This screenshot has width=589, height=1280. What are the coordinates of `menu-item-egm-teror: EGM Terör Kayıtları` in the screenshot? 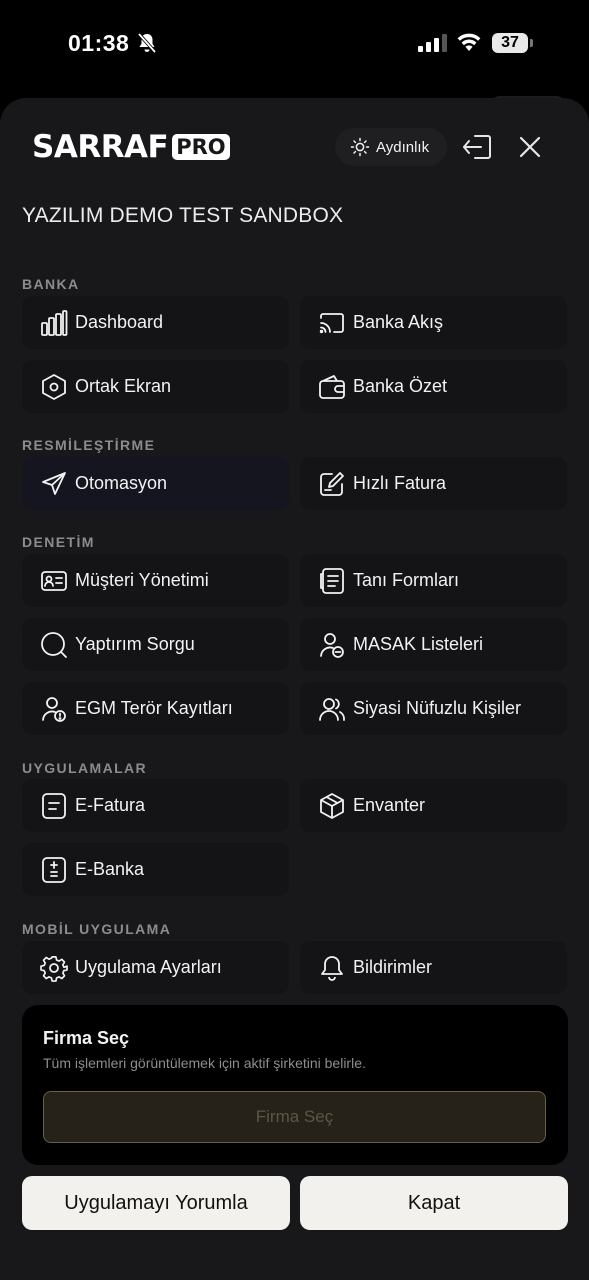 It's located at (155, 708).